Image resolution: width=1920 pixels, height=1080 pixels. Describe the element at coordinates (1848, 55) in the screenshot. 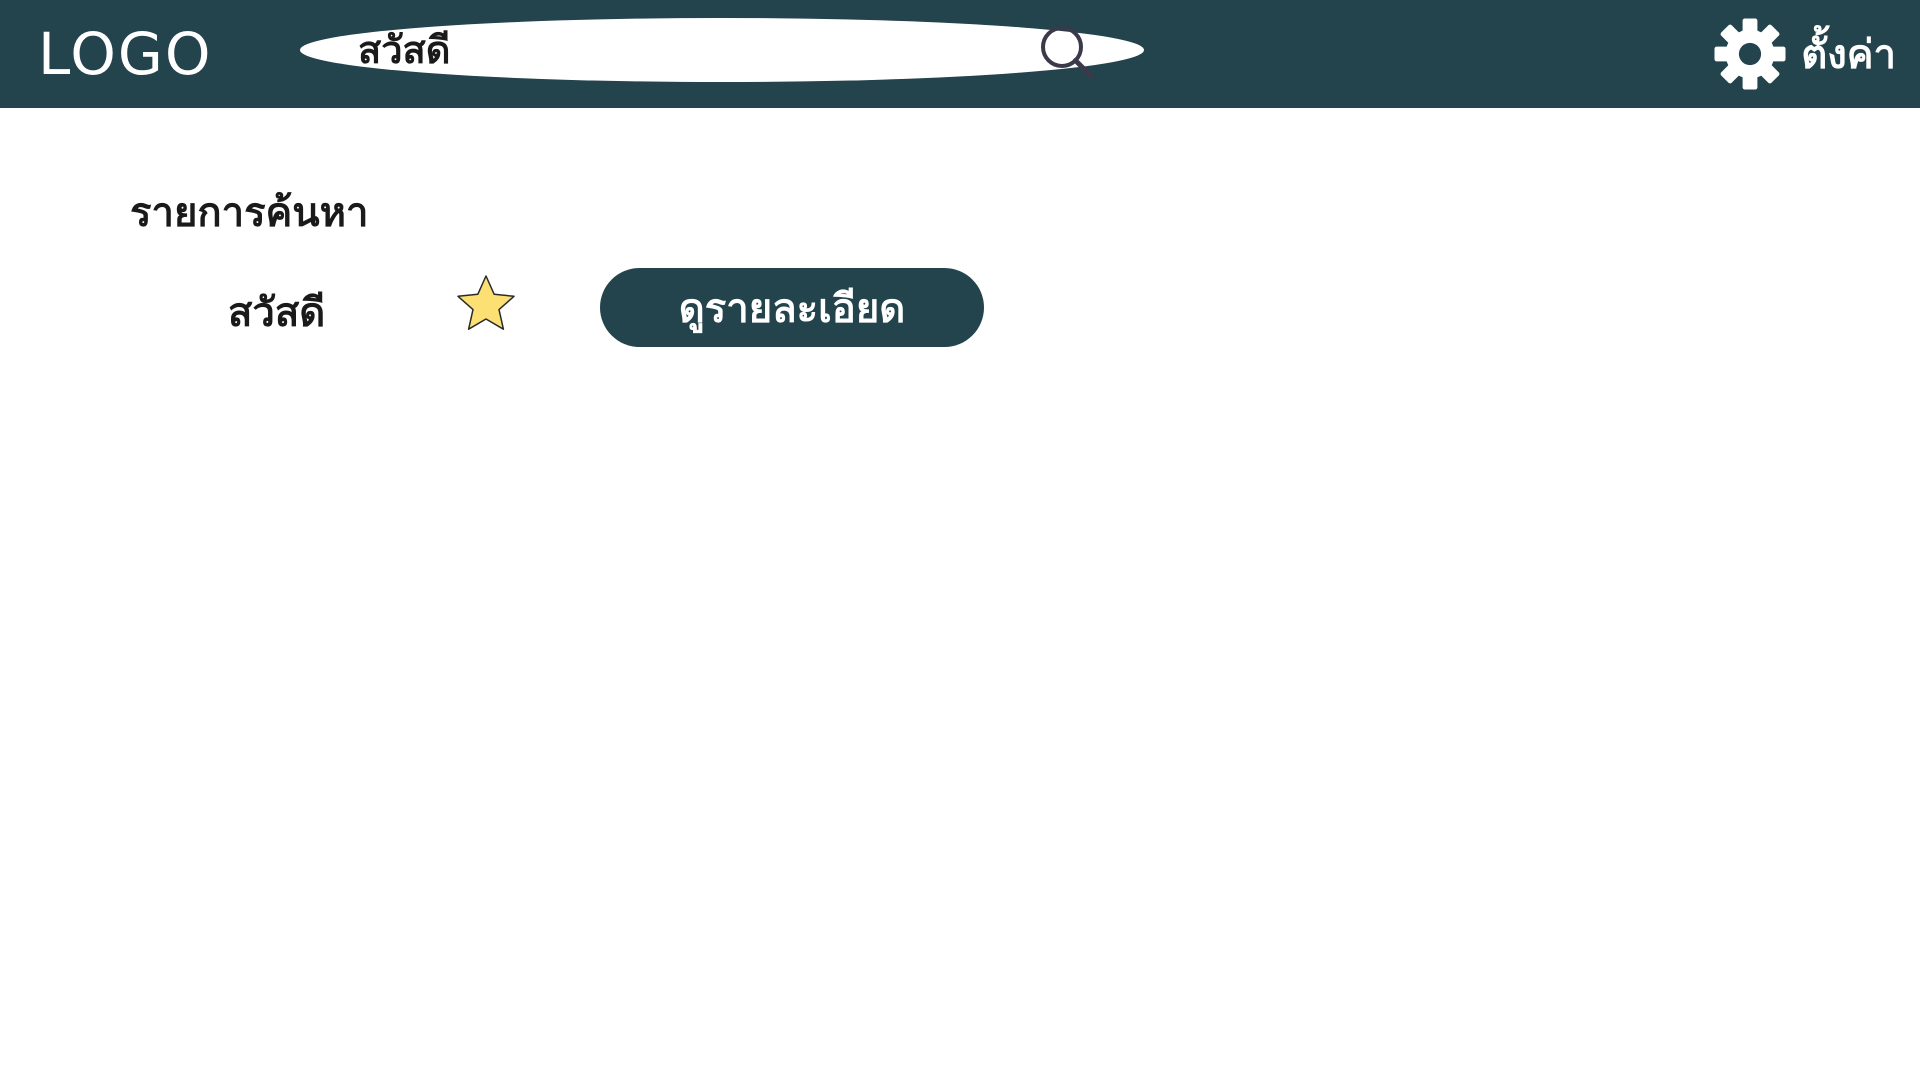

I see `settings-label: ตั้งค่า` at that location.